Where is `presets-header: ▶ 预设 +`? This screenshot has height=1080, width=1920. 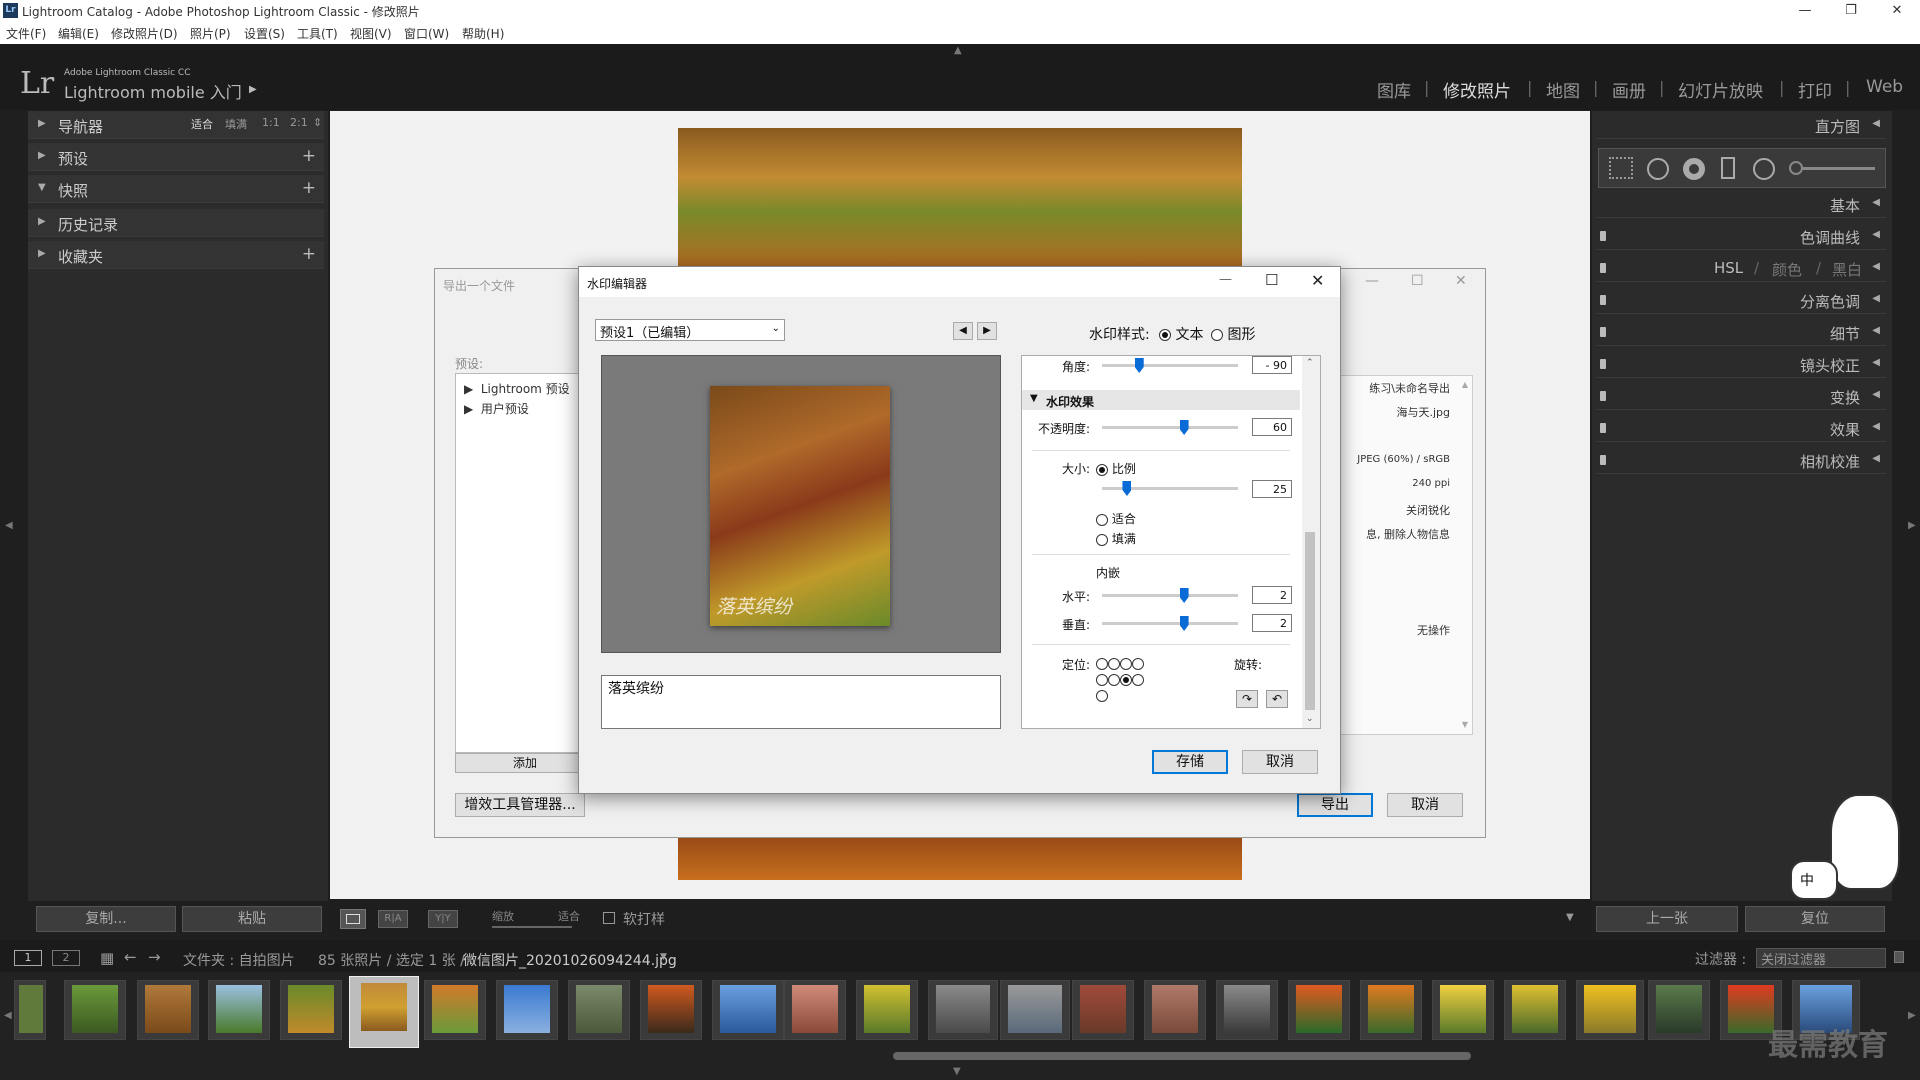
presets-header: ▶ 预设 + is located at coordinates (176, 157).